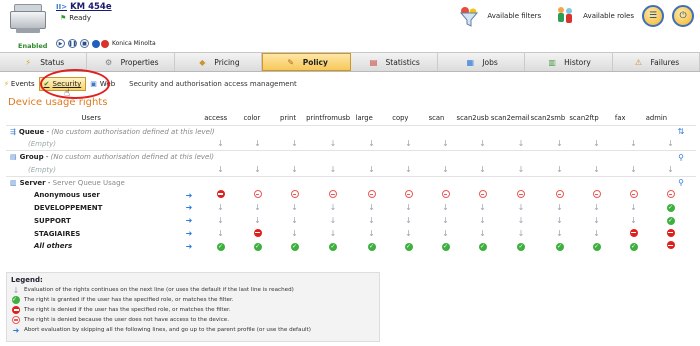  What do you see at coordinates (569, 62) in the screenshot?
I see `tab-history: ▥ History` at bounding box center [569, 62].